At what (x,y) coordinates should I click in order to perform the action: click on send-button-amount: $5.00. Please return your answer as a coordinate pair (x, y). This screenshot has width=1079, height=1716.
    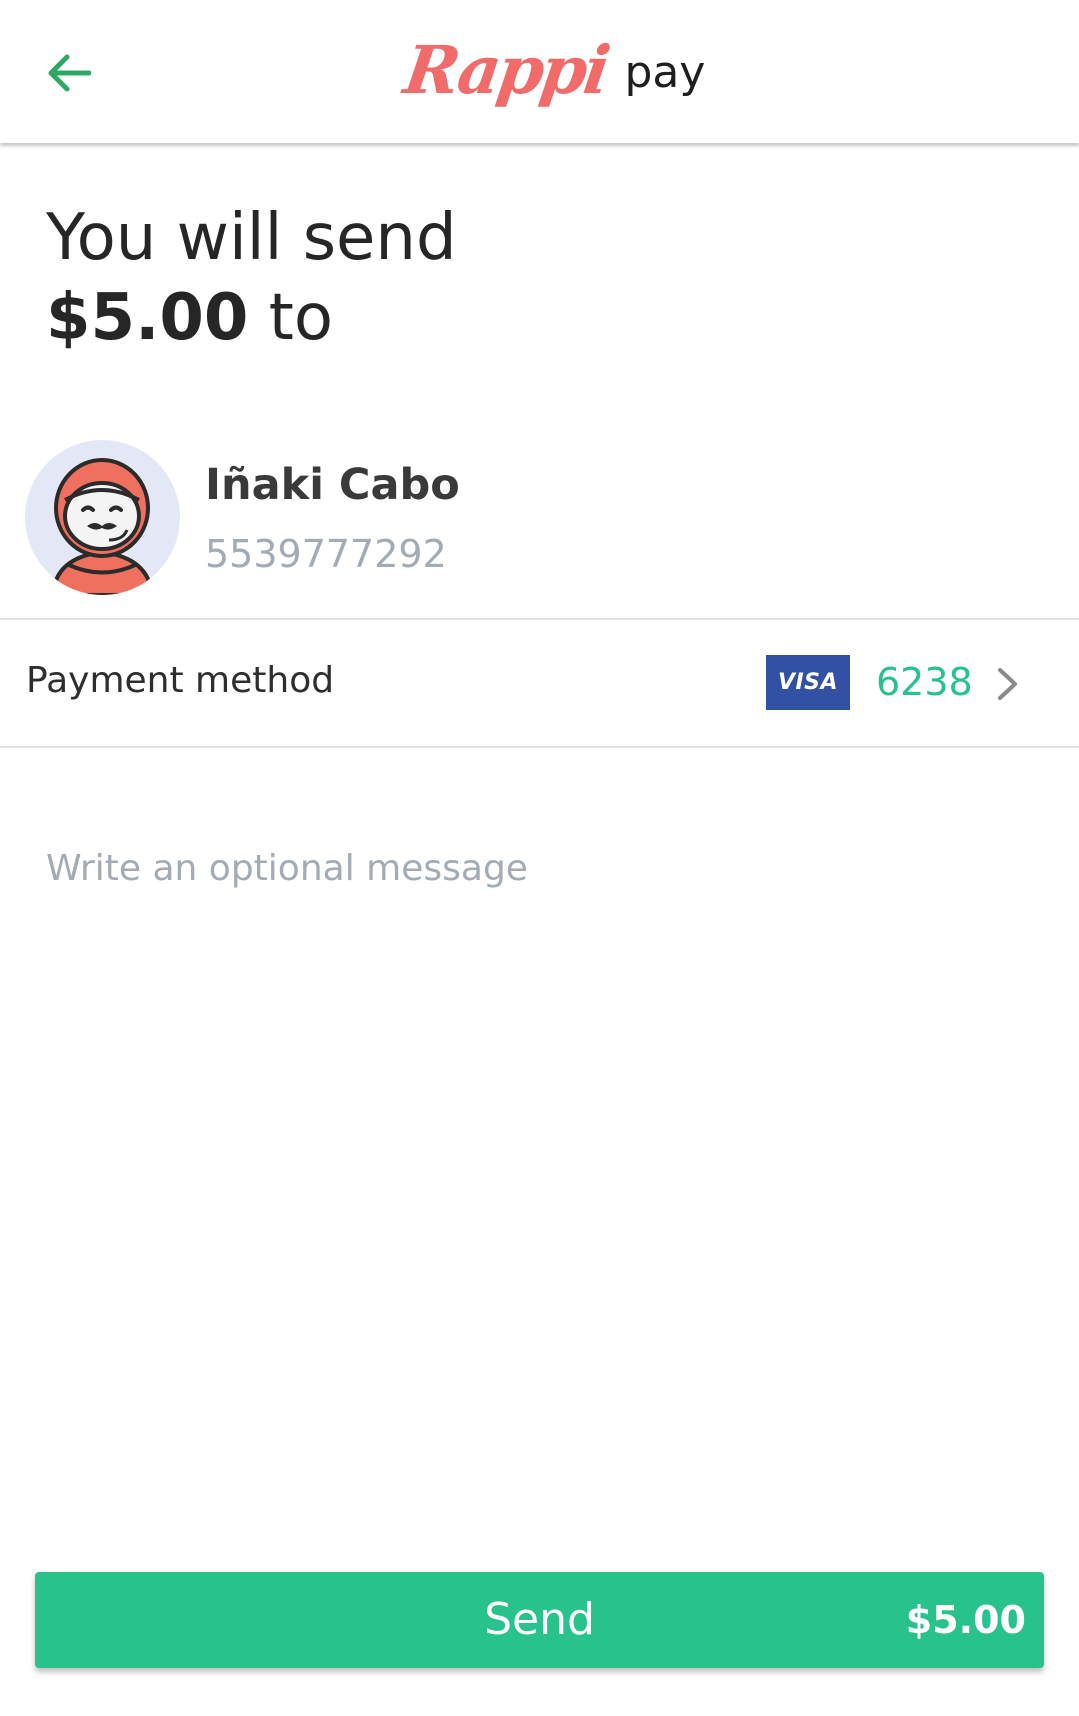
    Looking at the image, I should click on (965, 1620).